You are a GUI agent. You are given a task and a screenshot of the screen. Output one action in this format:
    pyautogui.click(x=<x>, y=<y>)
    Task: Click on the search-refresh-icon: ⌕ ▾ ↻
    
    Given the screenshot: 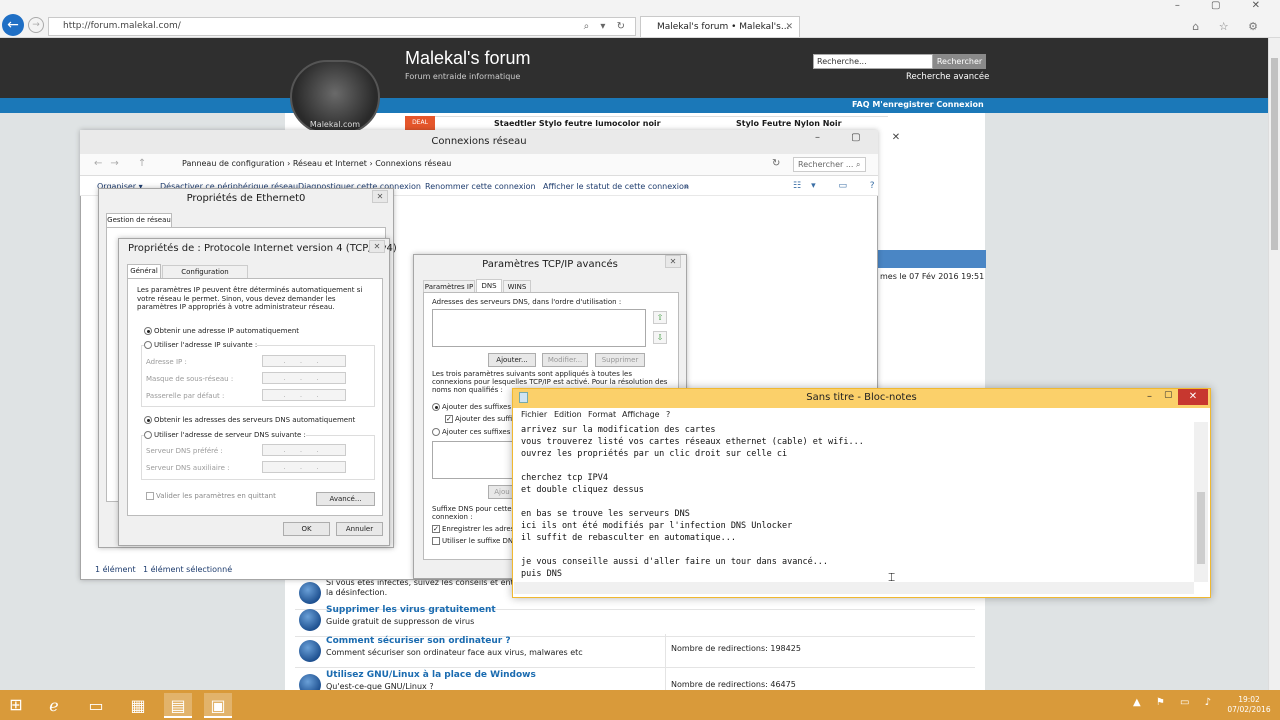 What is the action you would take?
    pyautogui.click(x=606, y=26)
    